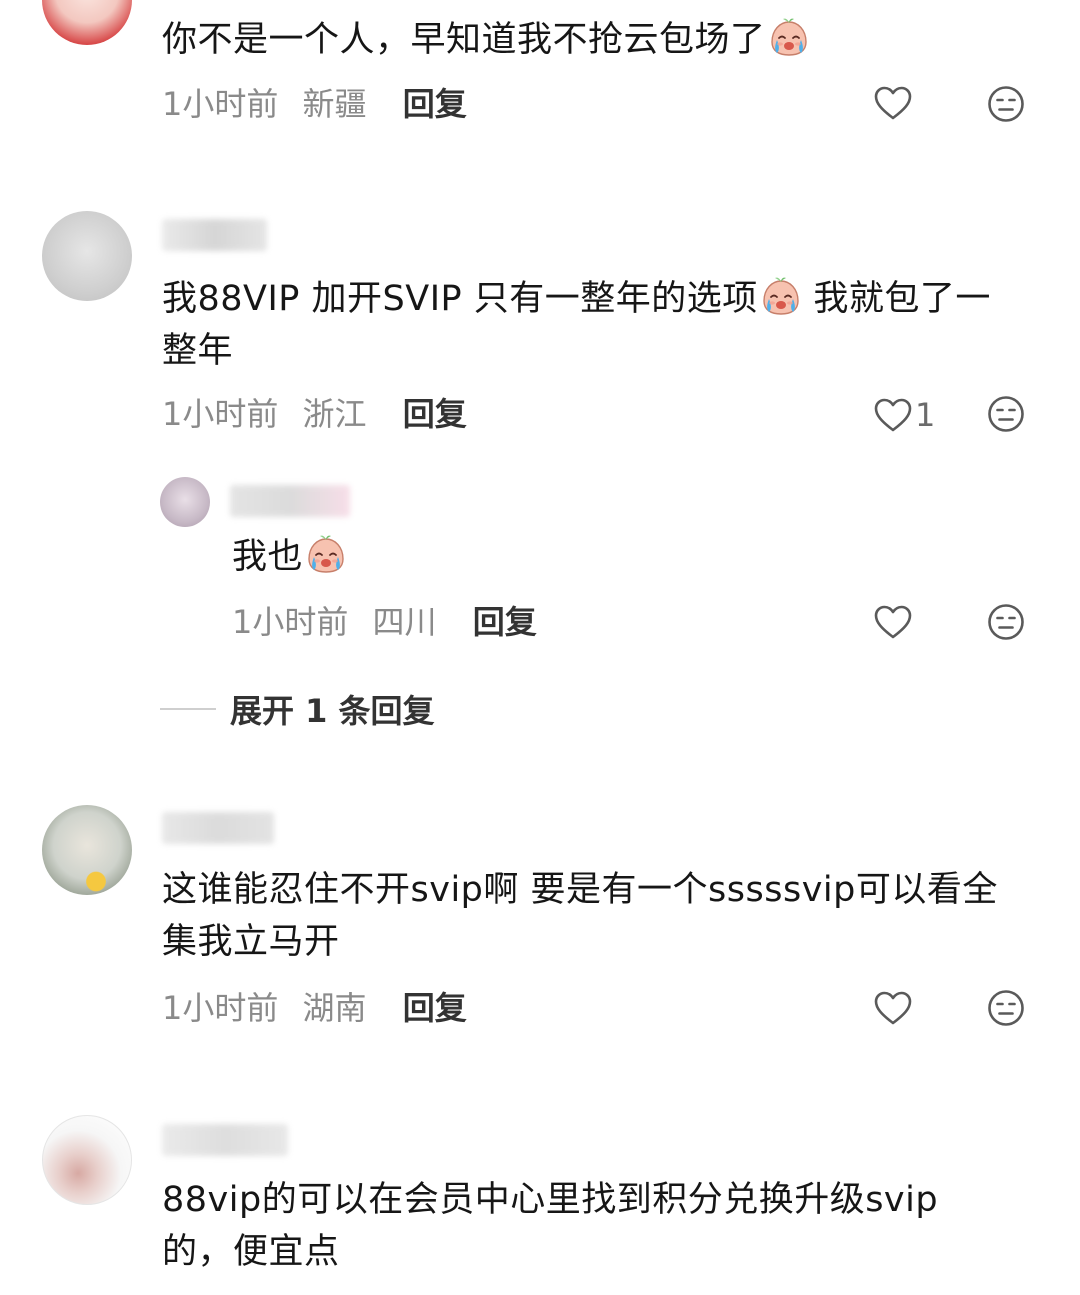 The height and width of the screenshot is (1295, 1080). What do you see at coordinates (290, 501) in the screenshot?
I see `reply-username-blurred` at bounding box center [290, 501].